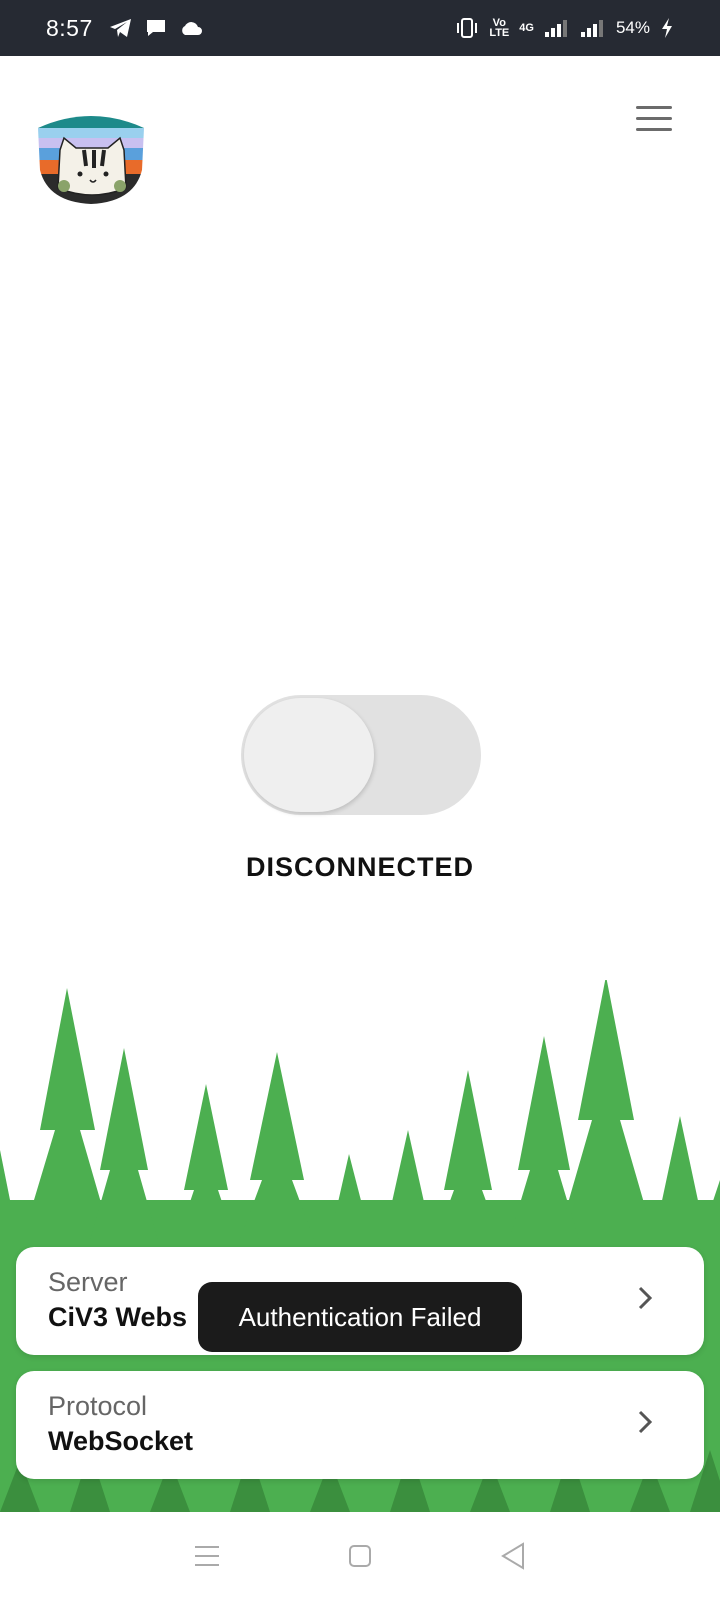 Image resolution: width=720 pixels, height=1600 pixels. What do you see at coordinates (667, 28) in the screenshot?
I see `charging-icon` at bounding box center [667, 28].